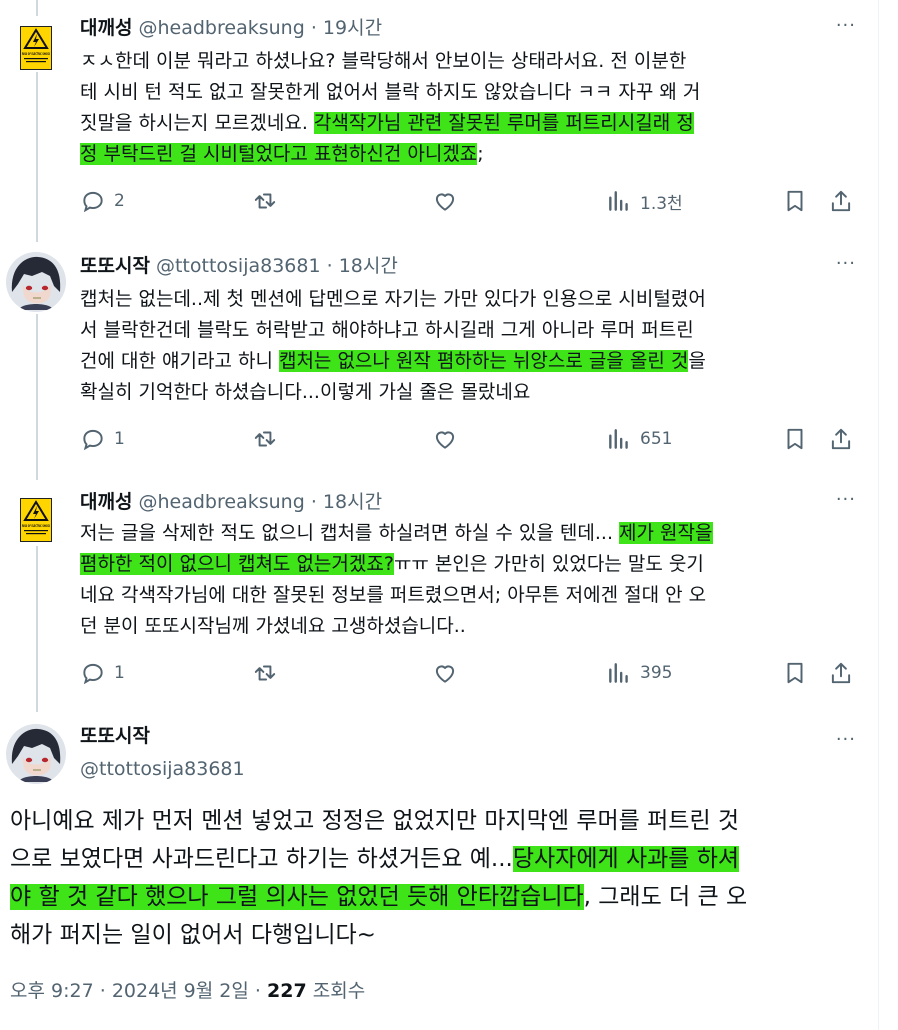 This screenshot has width=898, height=1030. I want to click on views-label: 조회수, so click(339, 991).